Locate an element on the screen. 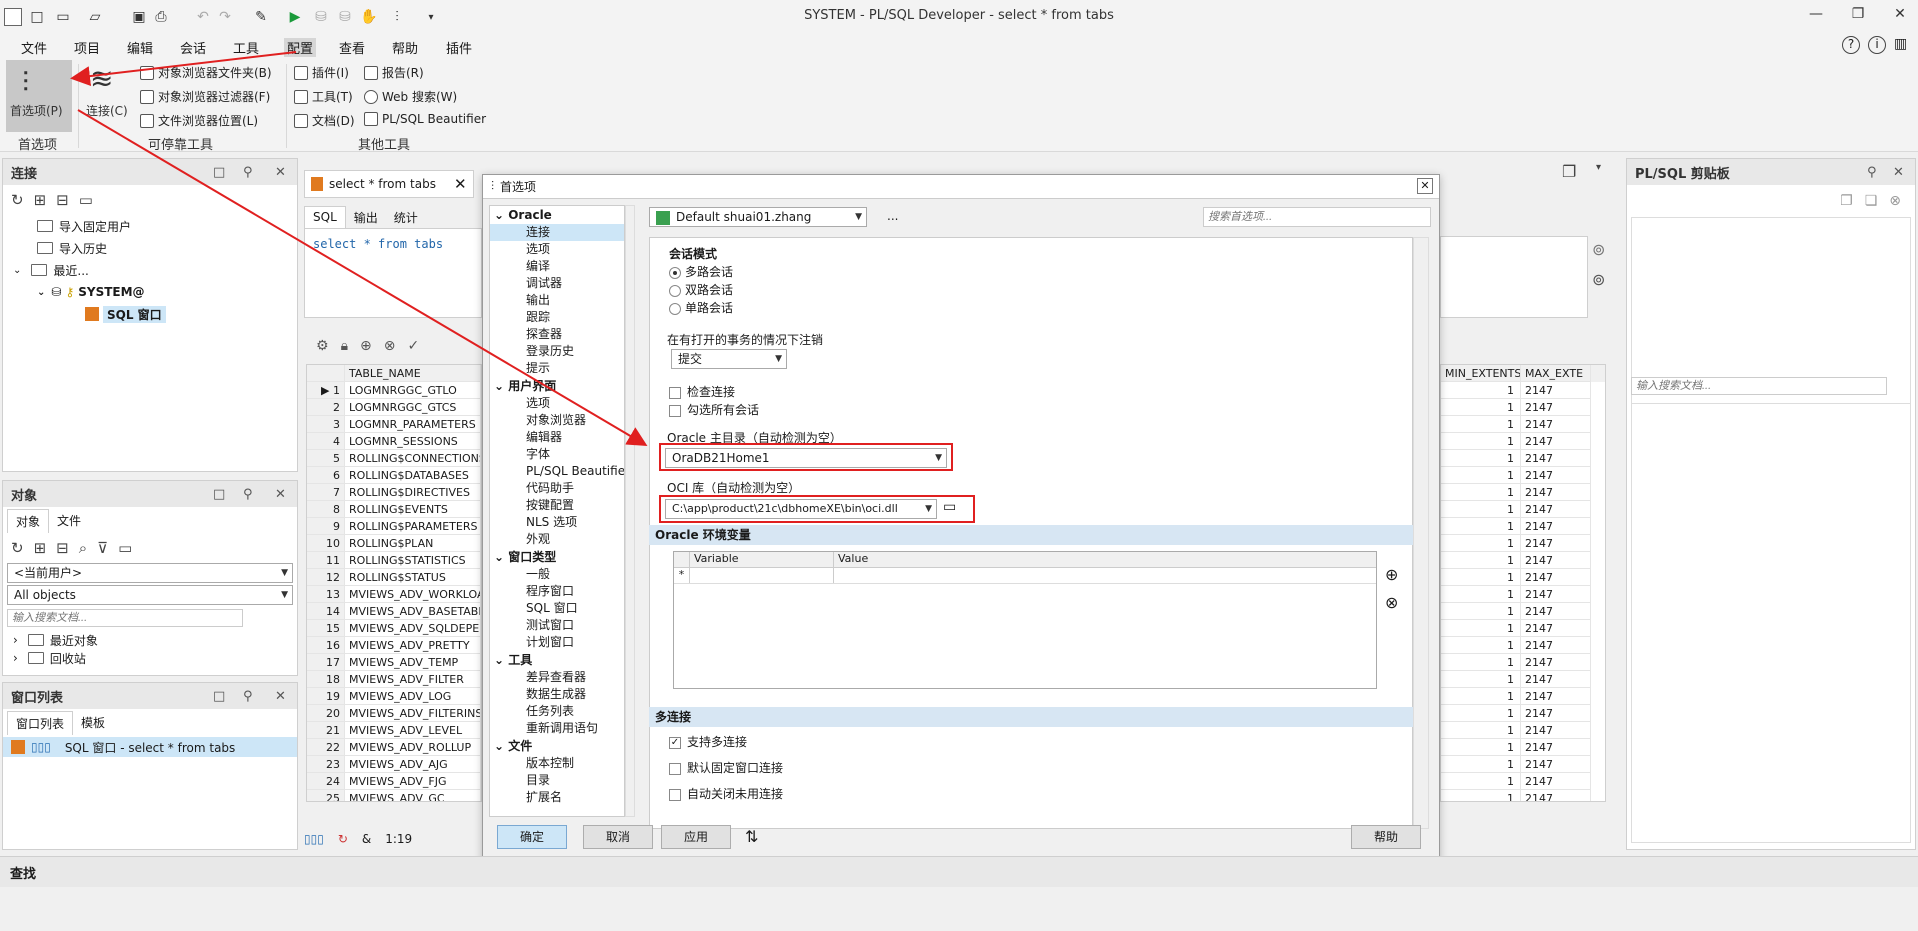 The width and height of the screenshot is (1918, 931). table-row: 16 MVIEWS_ADV_PRETTY is located at coordinates (394, 645).